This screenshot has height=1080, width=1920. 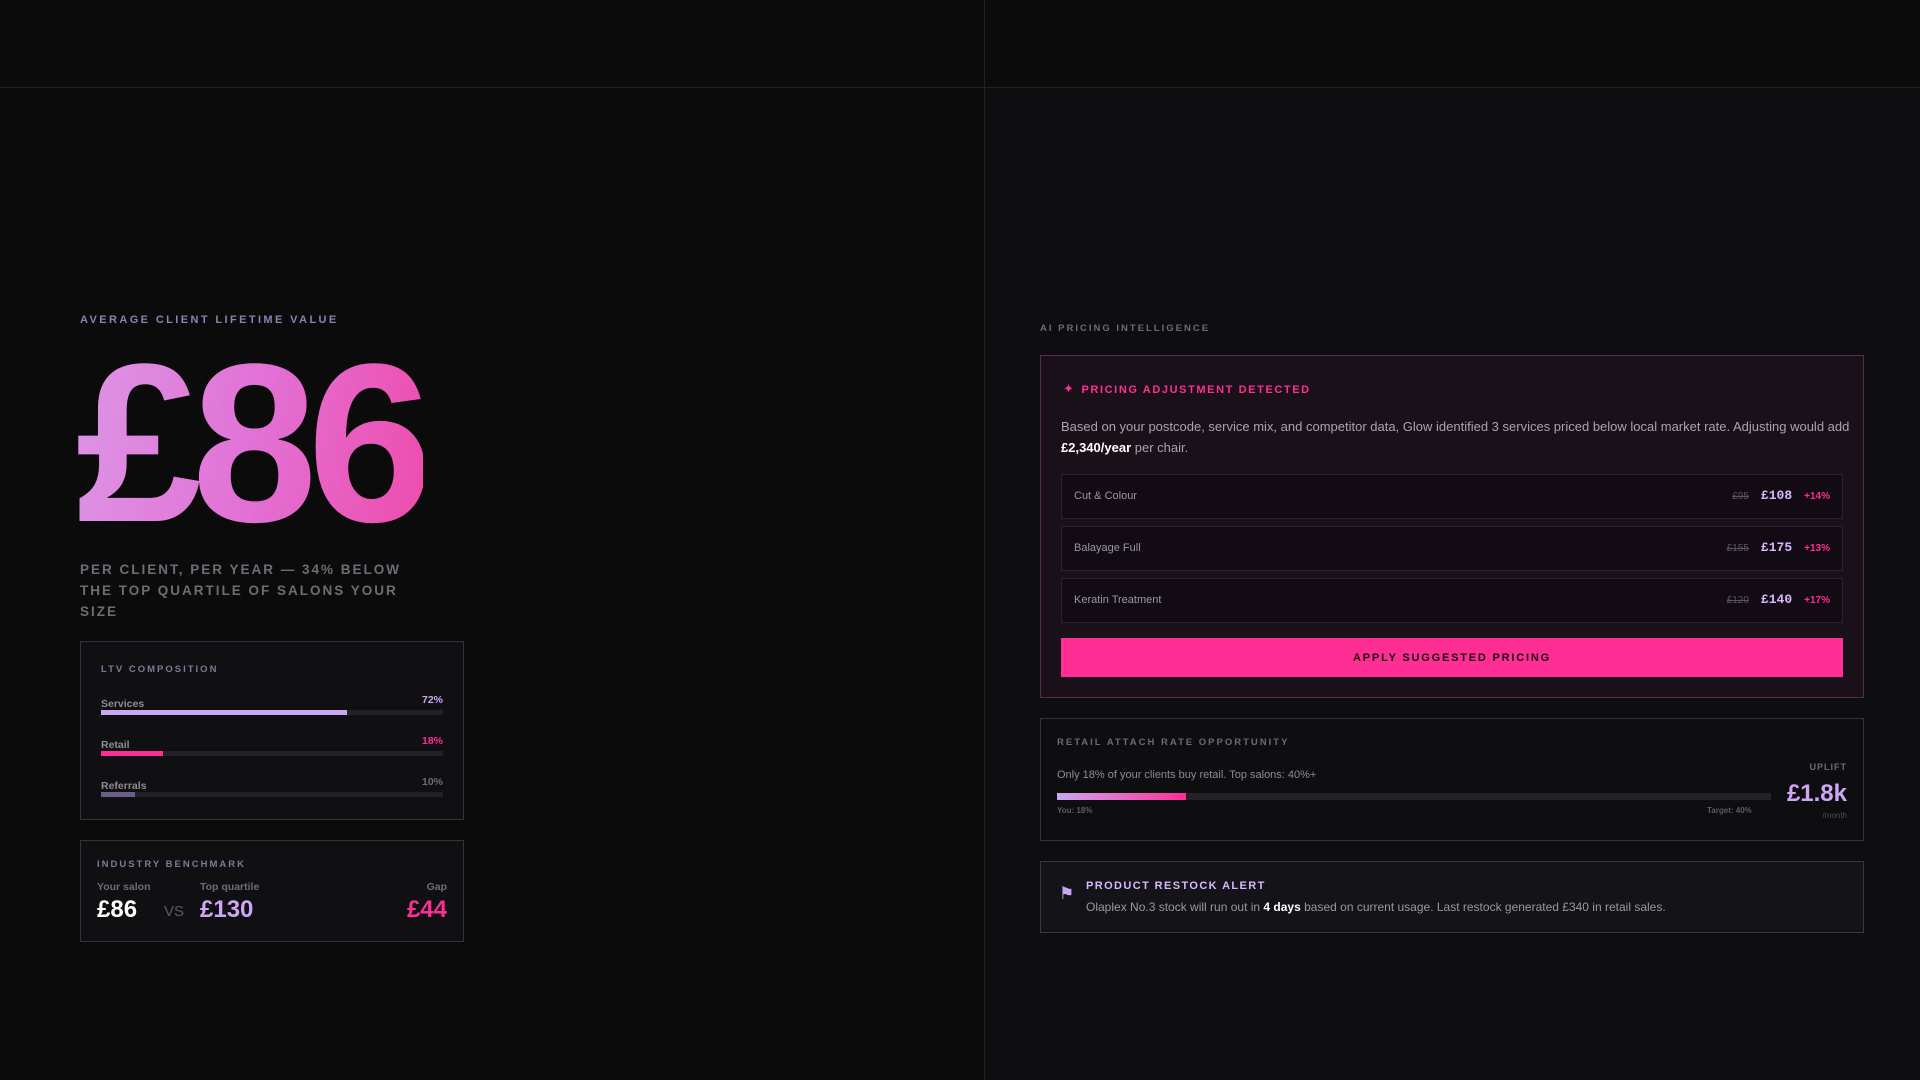 I want to click on old-price: £95, so click(x=1740, y=496).